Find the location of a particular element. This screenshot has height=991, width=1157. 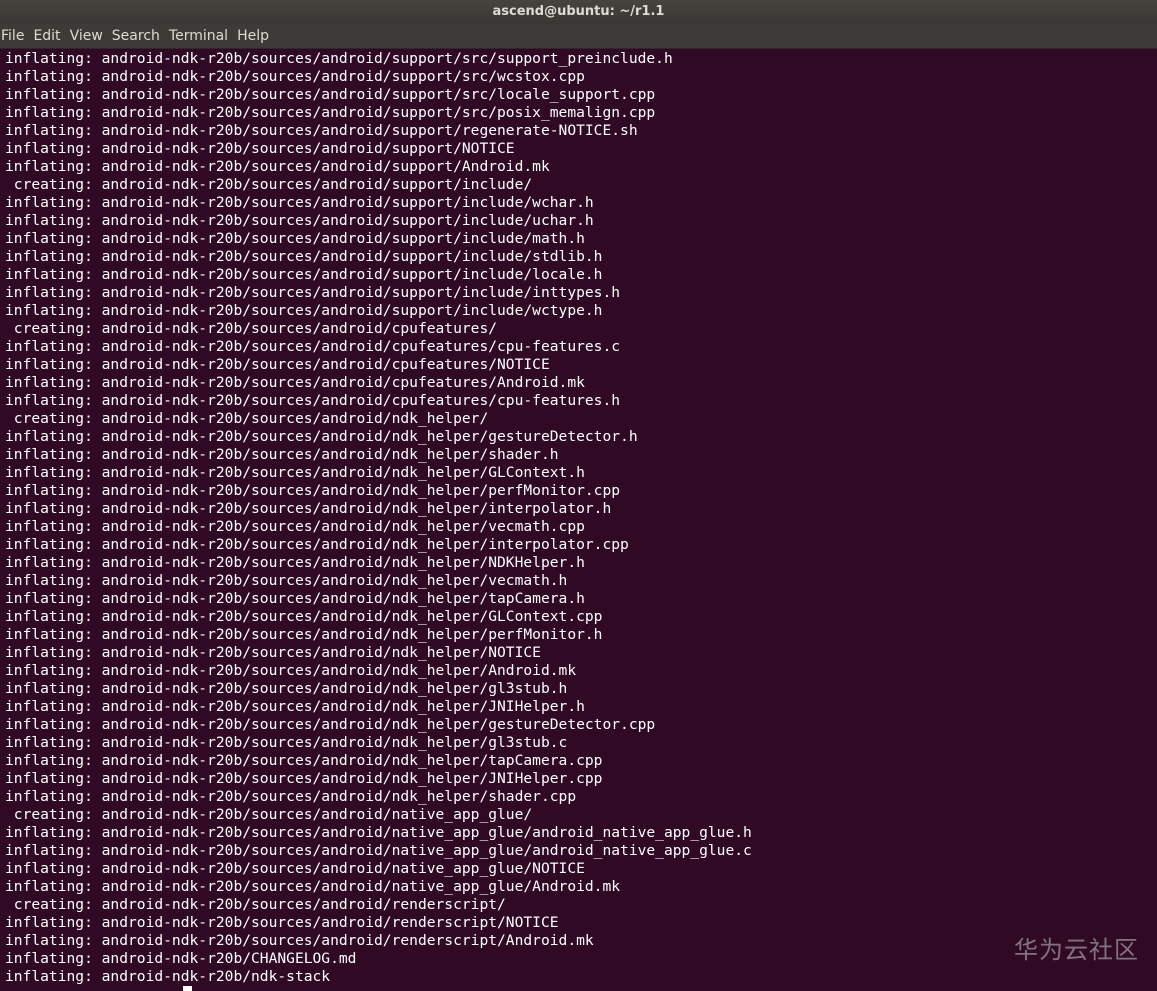

menu-file: File is located at coordinates (15, 36).